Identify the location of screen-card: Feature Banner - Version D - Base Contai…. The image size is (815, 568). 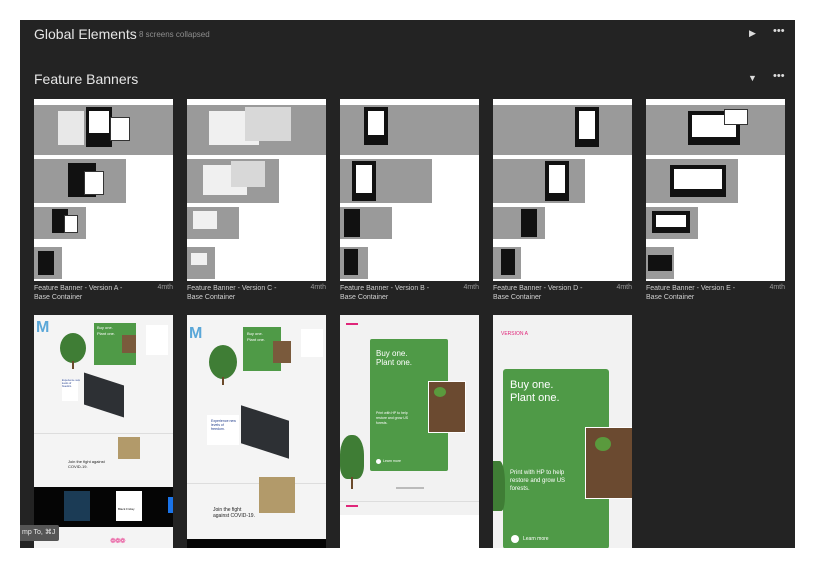
(562, 201).